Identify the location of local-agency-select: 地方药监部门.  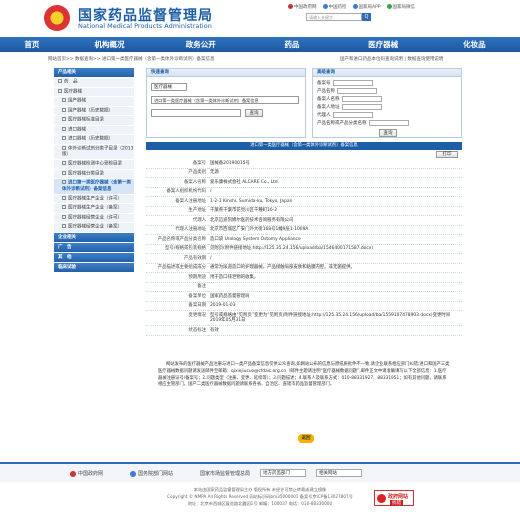
(283, 473).